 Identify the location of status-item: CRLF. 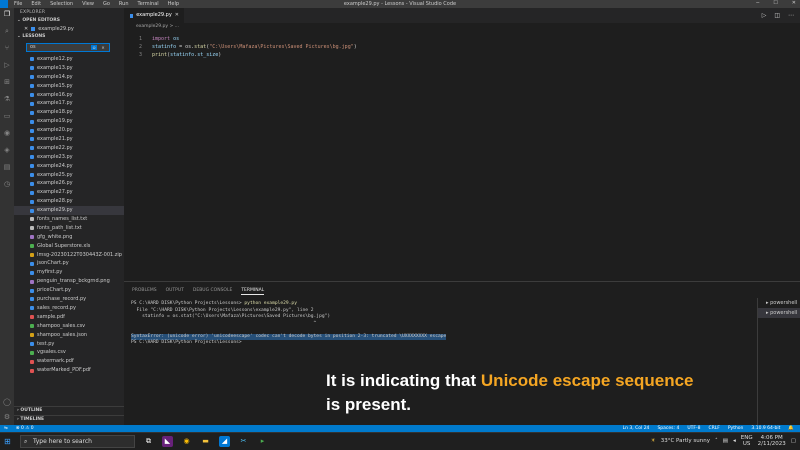
(713, 428).